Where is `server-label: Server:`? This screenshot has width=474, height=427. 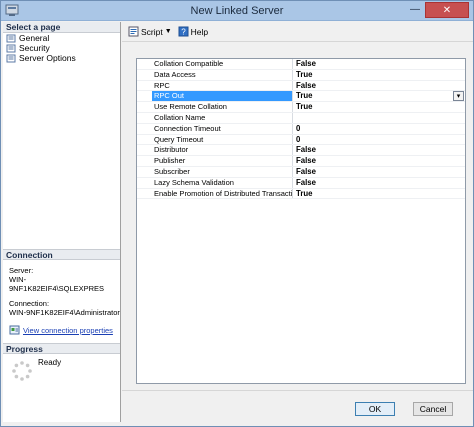 server-label: Server: is located at coordinates (21, 270).